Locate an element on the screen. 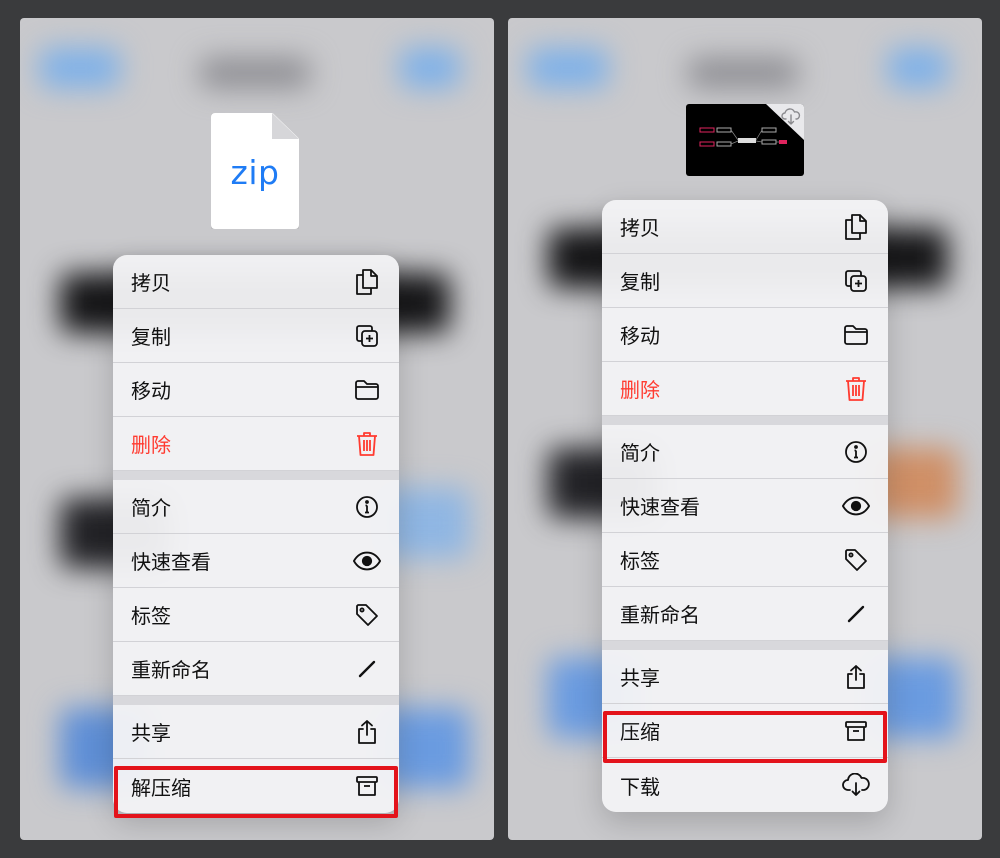 The height and width of the screenshot is (858, 1000). menu-item-label: 下载 is located at coordinates (640, 786).